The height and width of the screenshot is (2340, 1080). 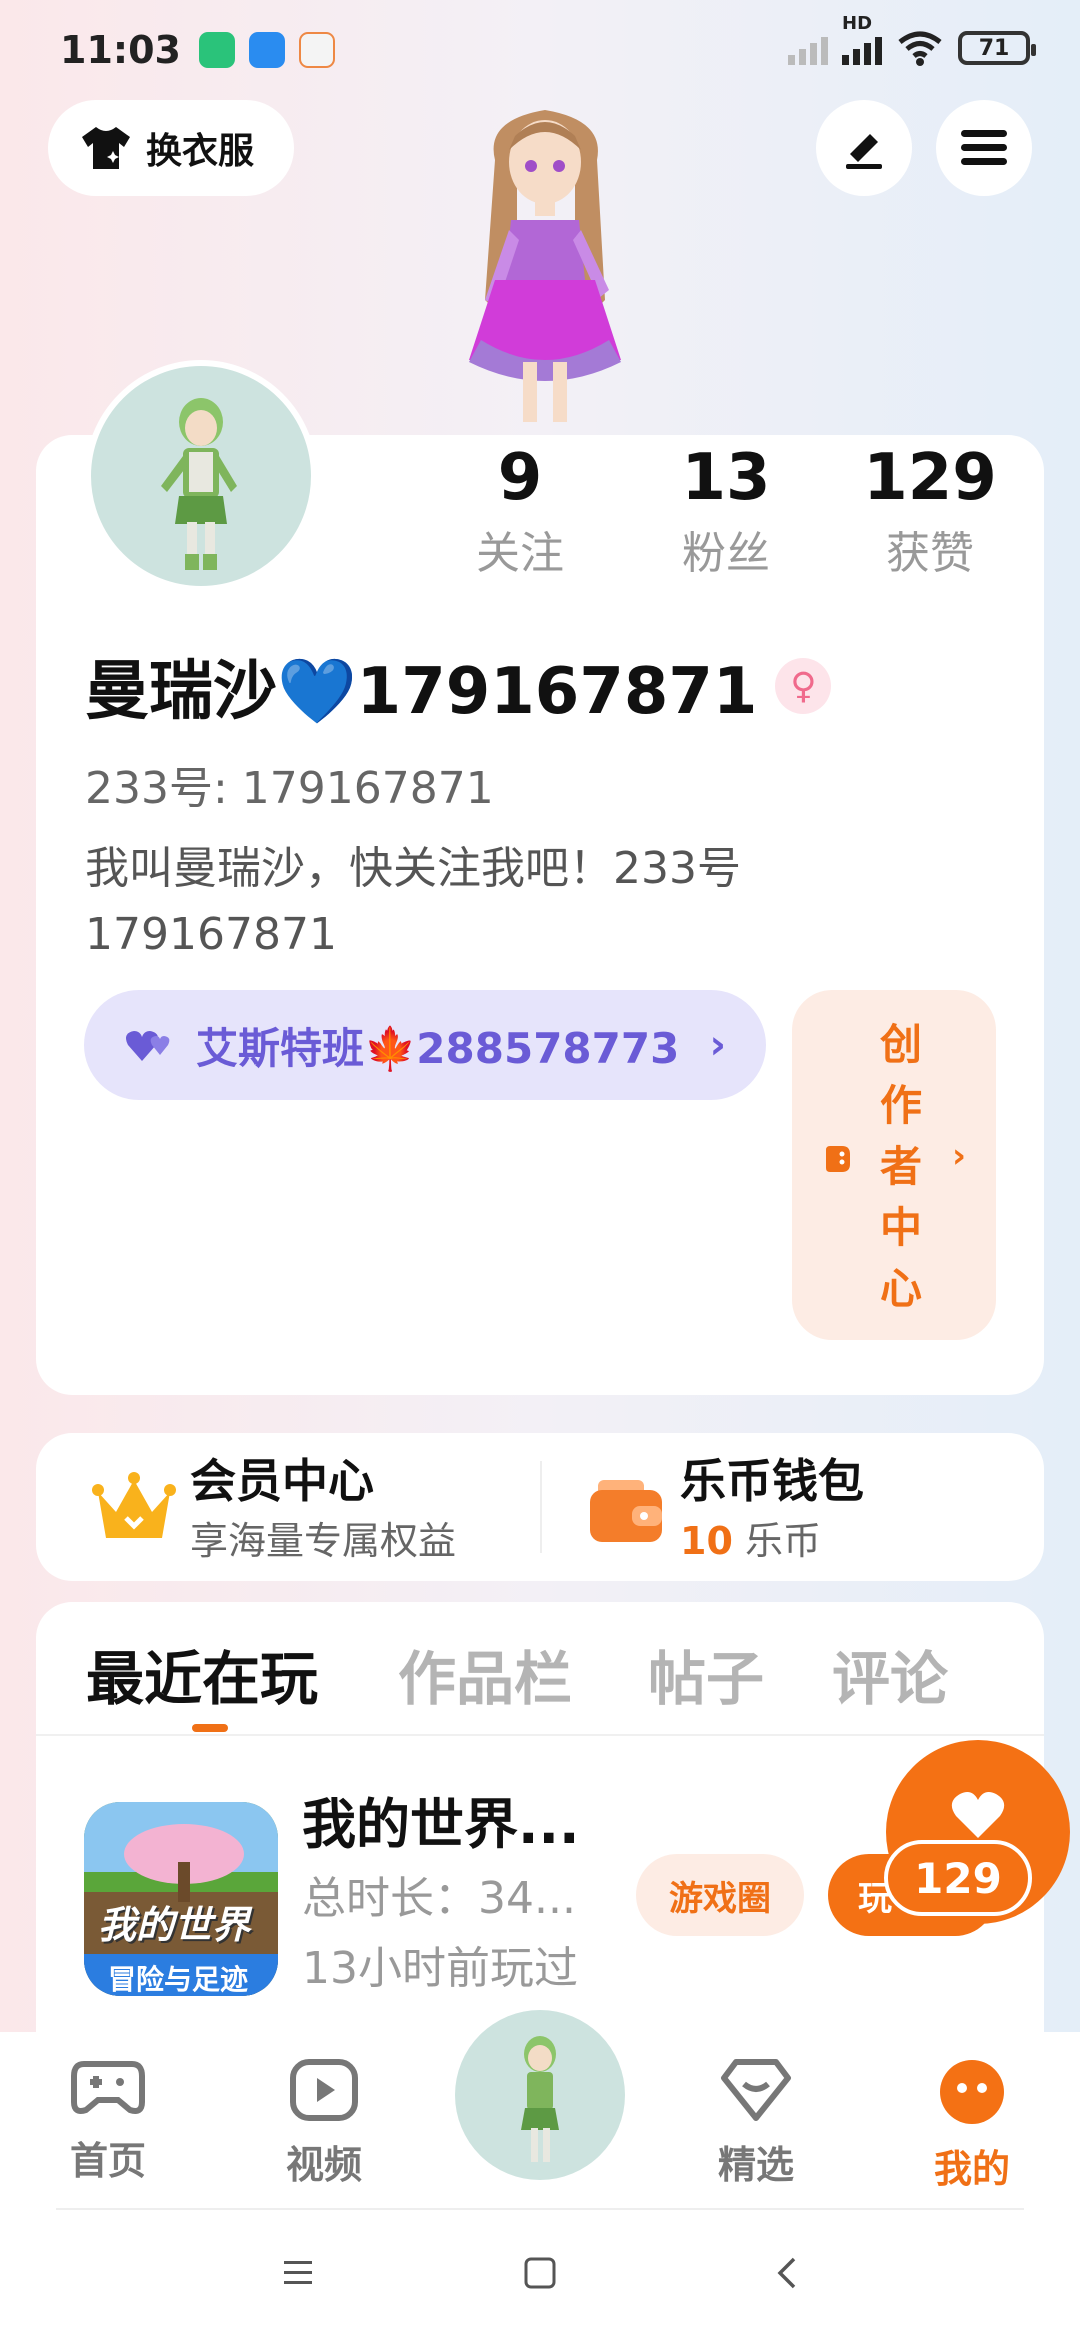 I want to click on group-badge: 艾斯特班🍁288578773 ›, so click(x=425, y=1045).